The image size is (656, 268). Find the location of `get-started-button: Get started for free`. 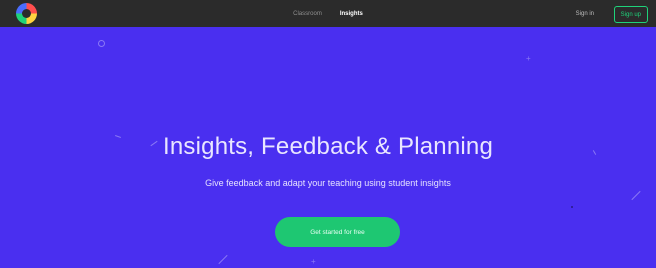

get-started-button: Get started for free is located at coordinates (337, 232).